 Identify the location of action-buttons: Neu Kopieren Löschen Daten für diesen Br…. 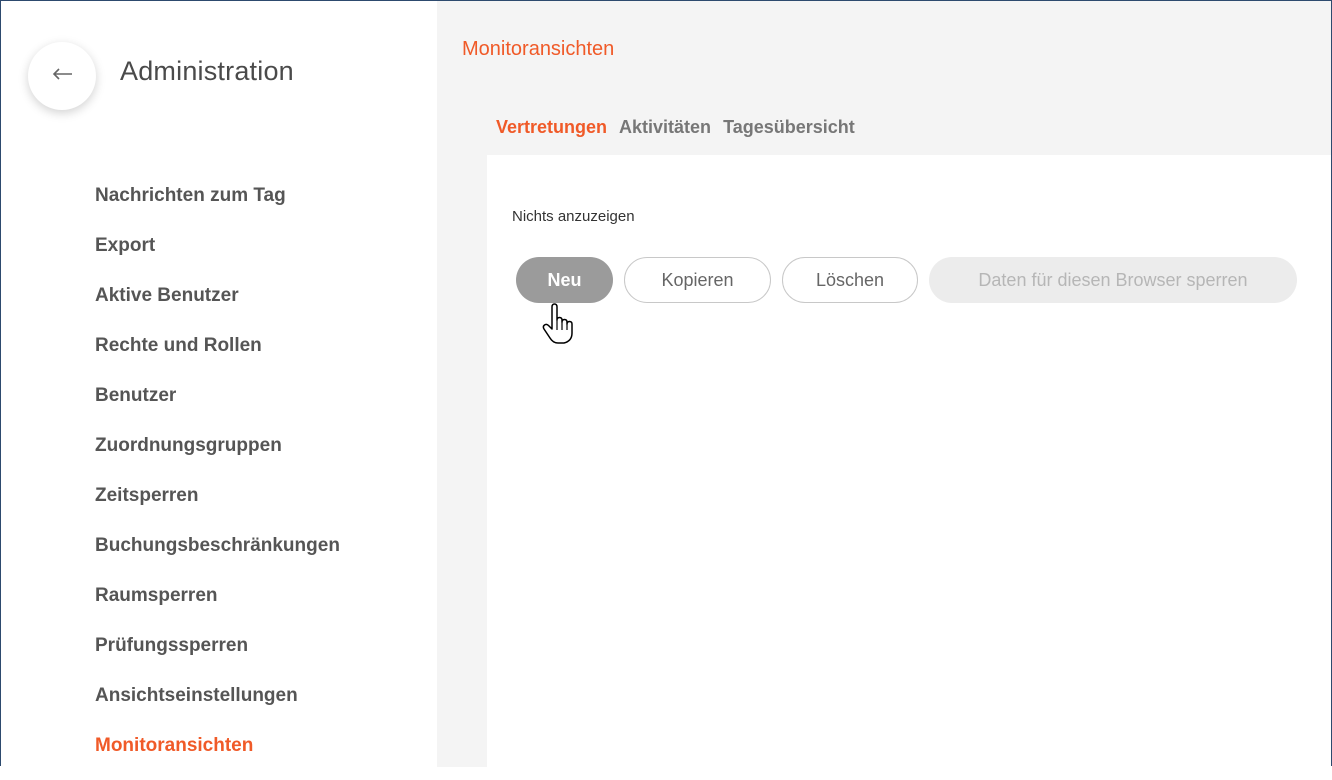
(906, 280).